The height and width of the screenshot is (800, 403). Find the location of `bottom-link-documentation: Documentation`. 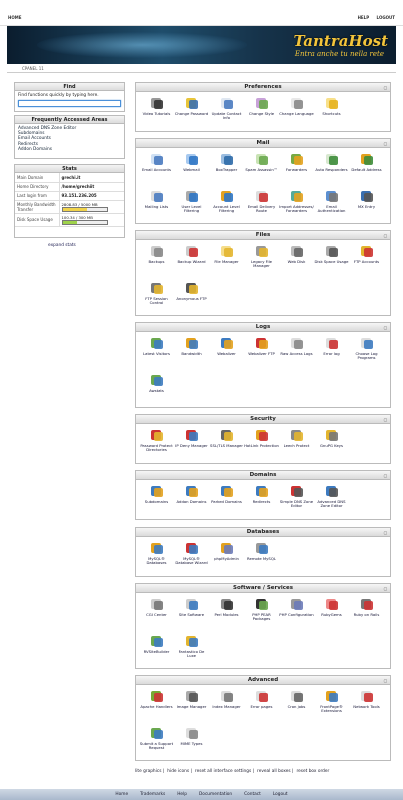

bottom-link-documentation: Documentation is located at coordinates (215, 794).